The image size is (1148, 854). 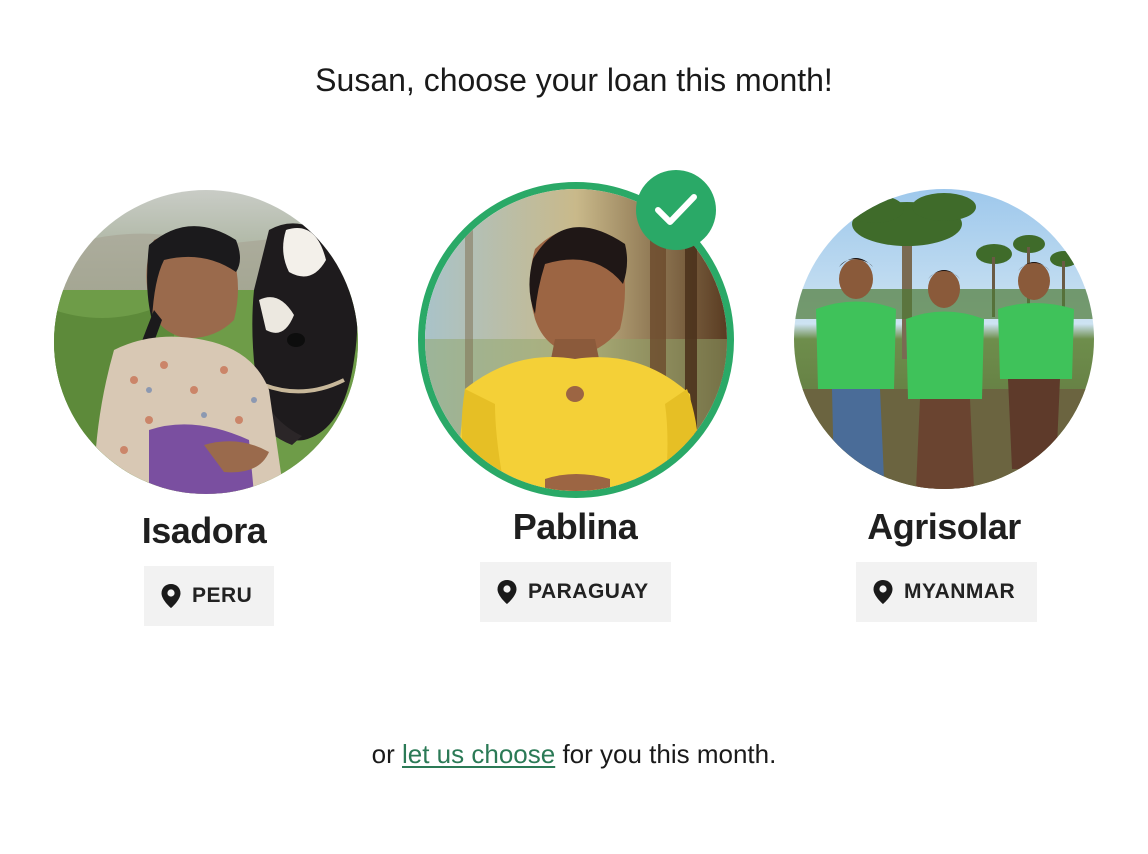 What do you see at coordinates (222, 595) in the screenshot?
I see `location-label: PERU` at bounding box center [222, 595].